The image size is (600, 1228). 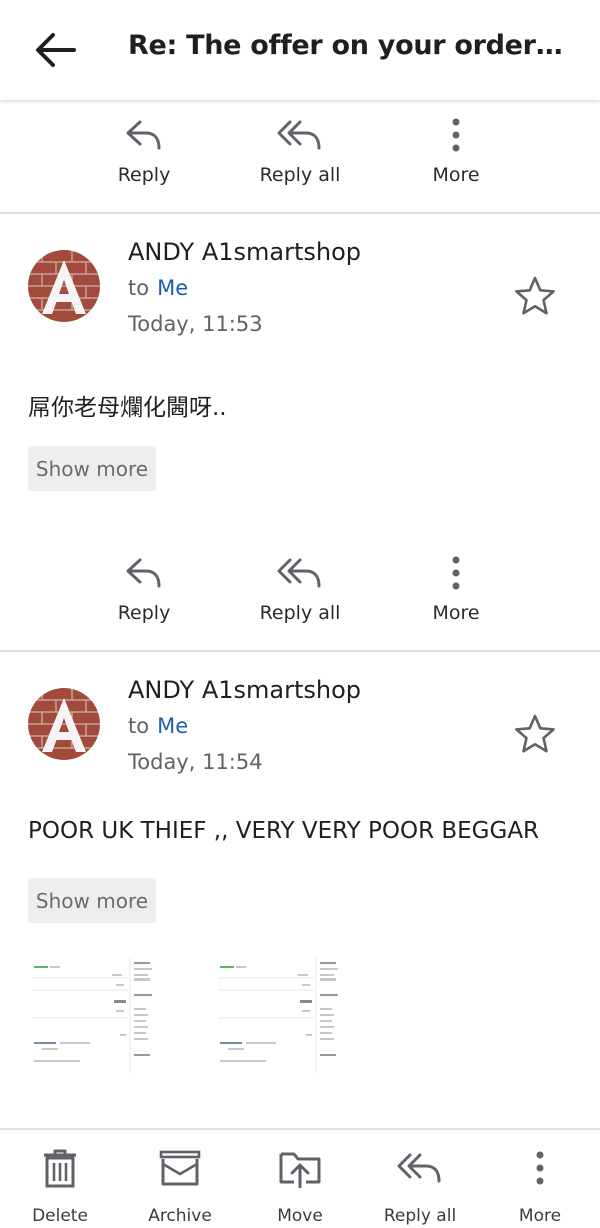 I want to click on back-button, so click(x=55, y=50).